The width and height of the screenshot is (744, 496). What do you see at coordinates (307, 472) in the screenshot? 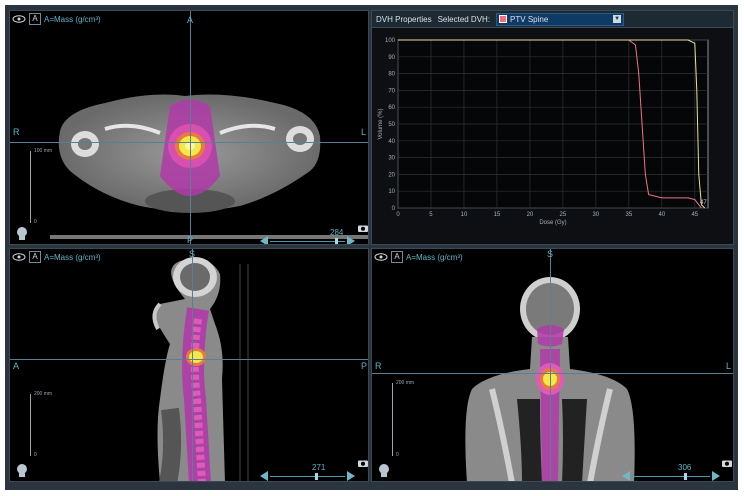
I see `slice-slider: 271` at bounding box center [307, 472].